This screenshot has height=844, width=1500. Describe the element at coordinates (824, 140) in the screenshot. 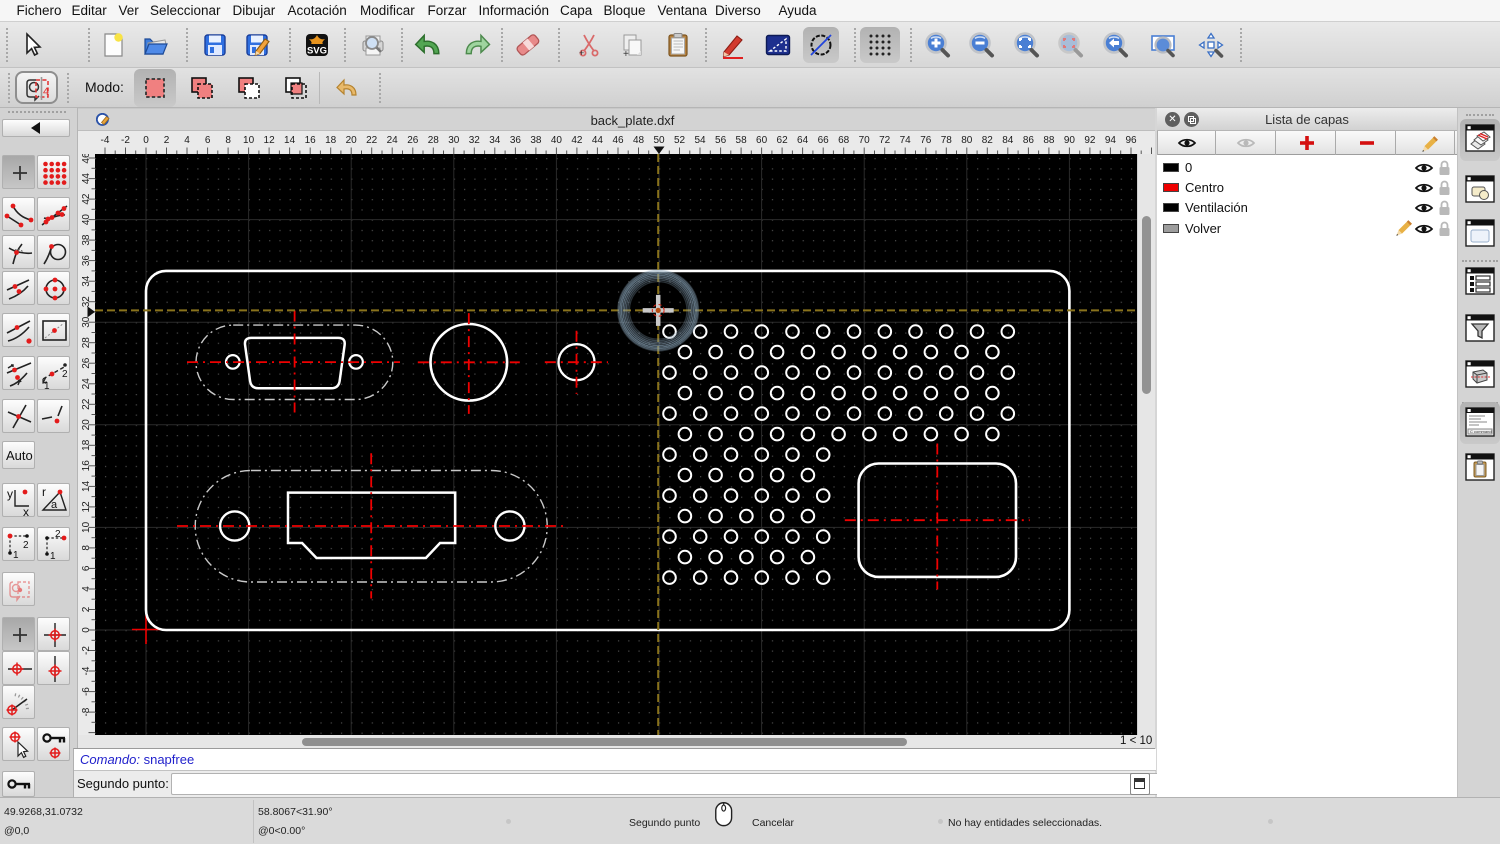

I see `svg-text: 66` at that location.